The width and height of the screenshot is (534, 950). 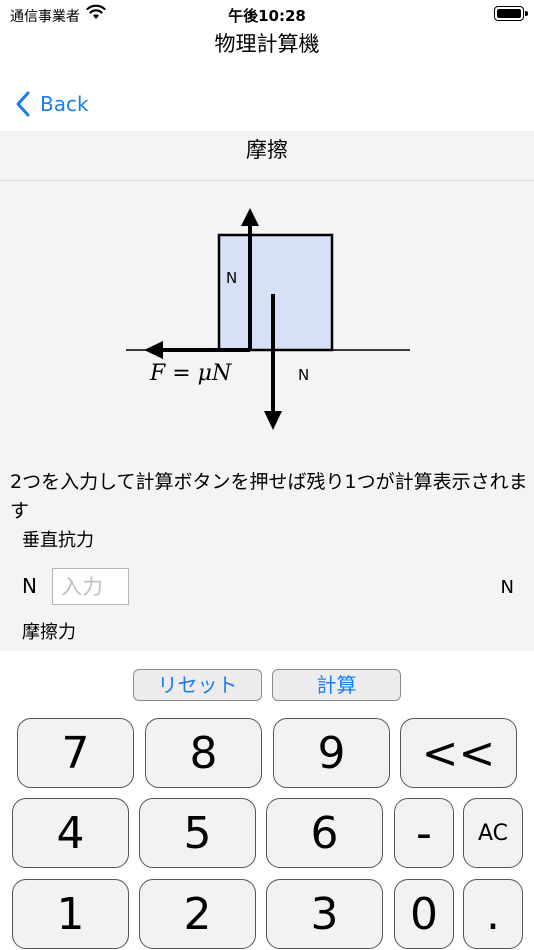 What do you see at coordinates (267, 150) in the screenshot?
I see `section-title: 摩擦` at bounding box center [267, 150].